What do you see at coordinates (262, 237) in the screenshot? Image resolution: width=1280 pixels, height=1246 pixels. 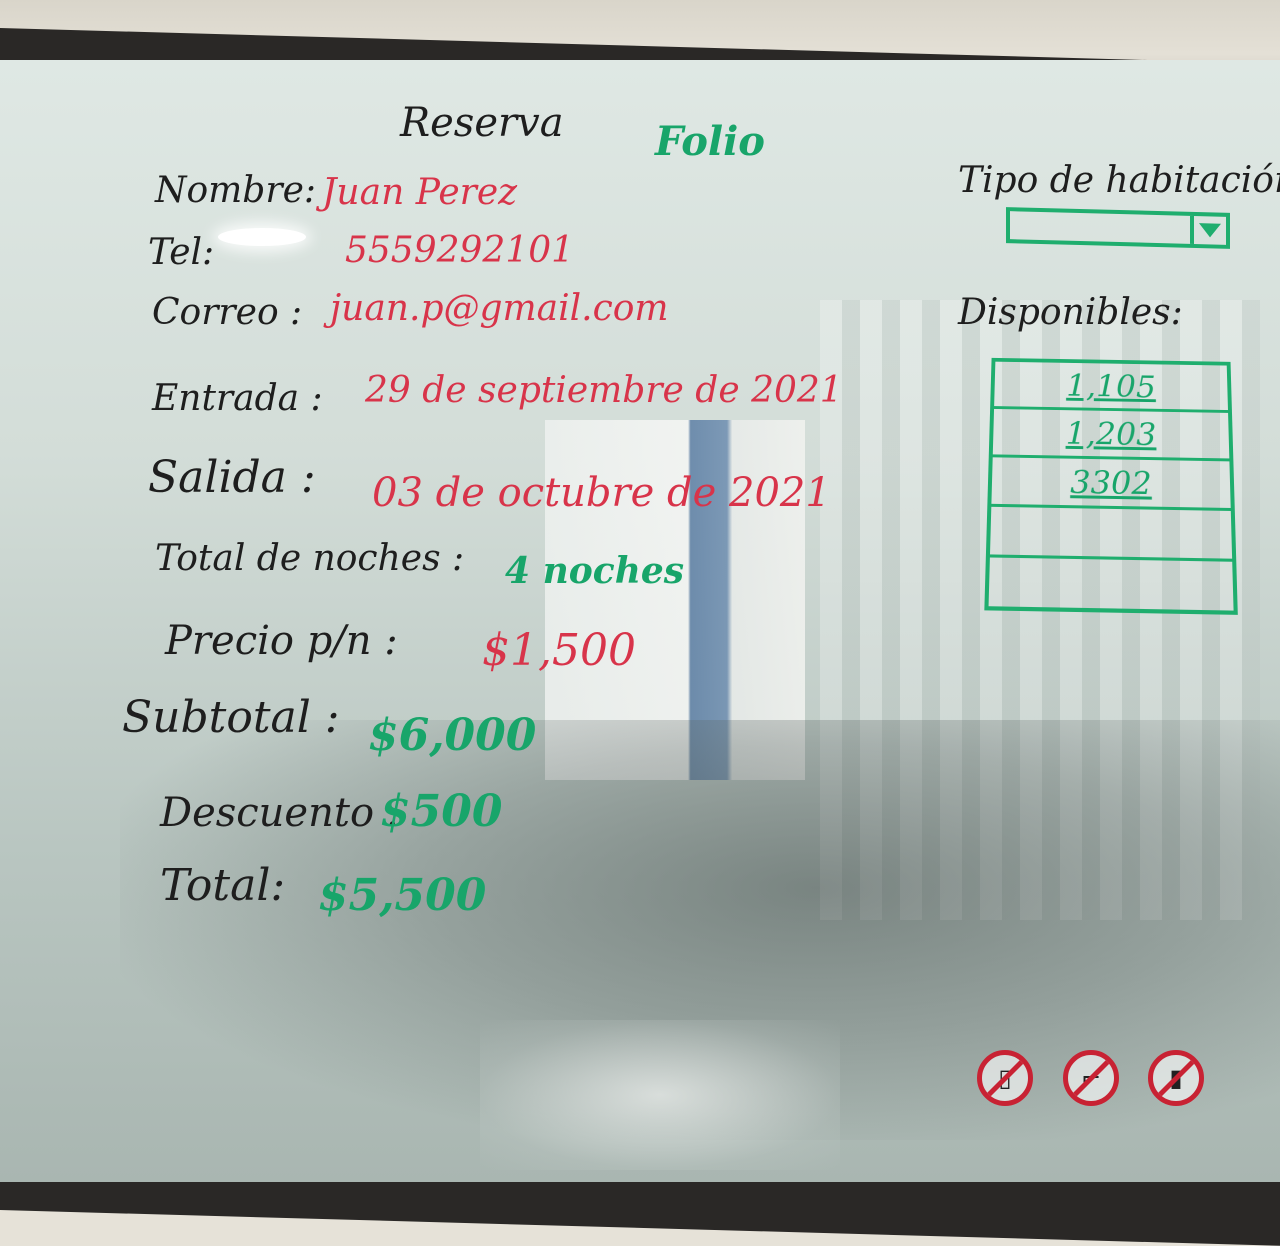 I see `ceiling-light-reflection` at bounding box center [262, 237].